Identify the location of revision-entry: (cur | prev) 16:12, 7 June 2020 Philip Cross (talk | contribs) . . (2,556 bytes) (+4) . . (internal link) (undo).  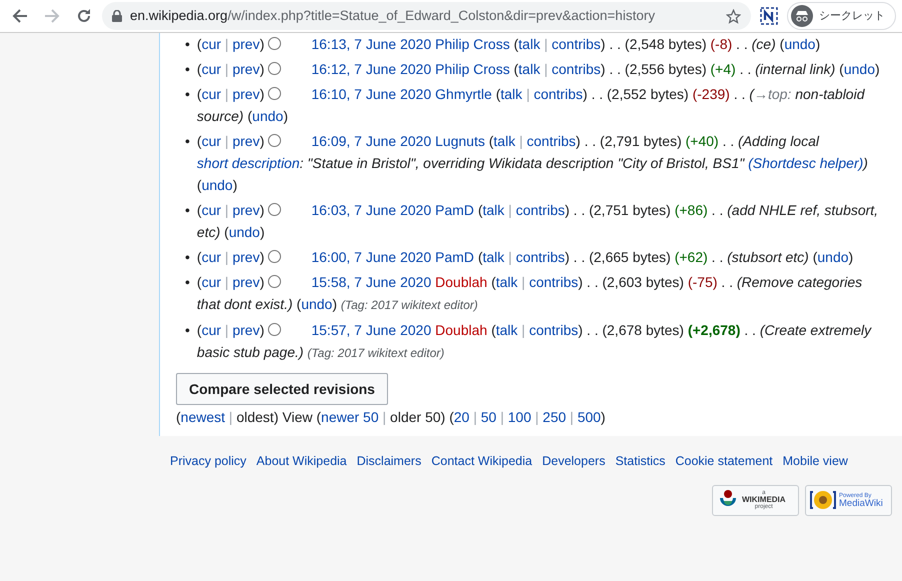
(538, 69).